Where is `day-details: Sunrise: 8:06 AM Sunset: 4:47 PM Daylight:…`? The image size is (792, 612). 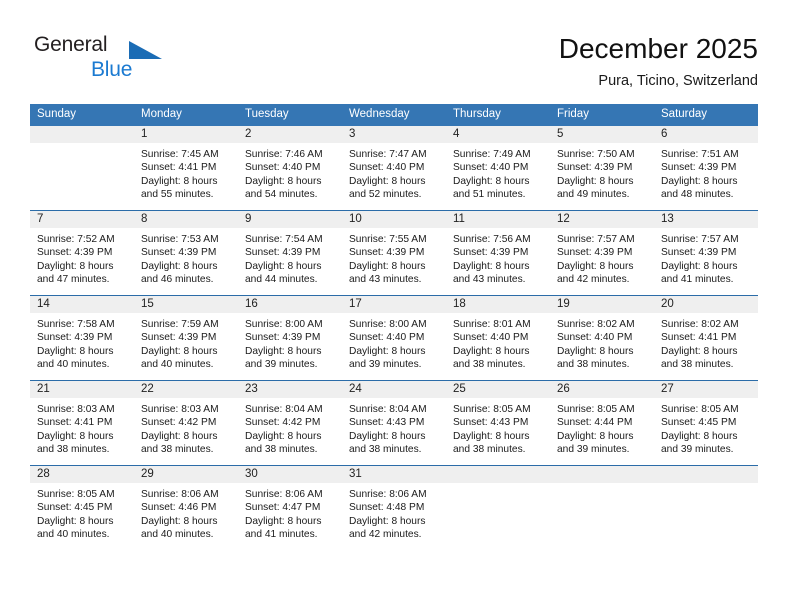 day-details: Sunrise: 8:06 AM Sunset: 4:47 PM Daylight:… is located at coordinates (290, 512).